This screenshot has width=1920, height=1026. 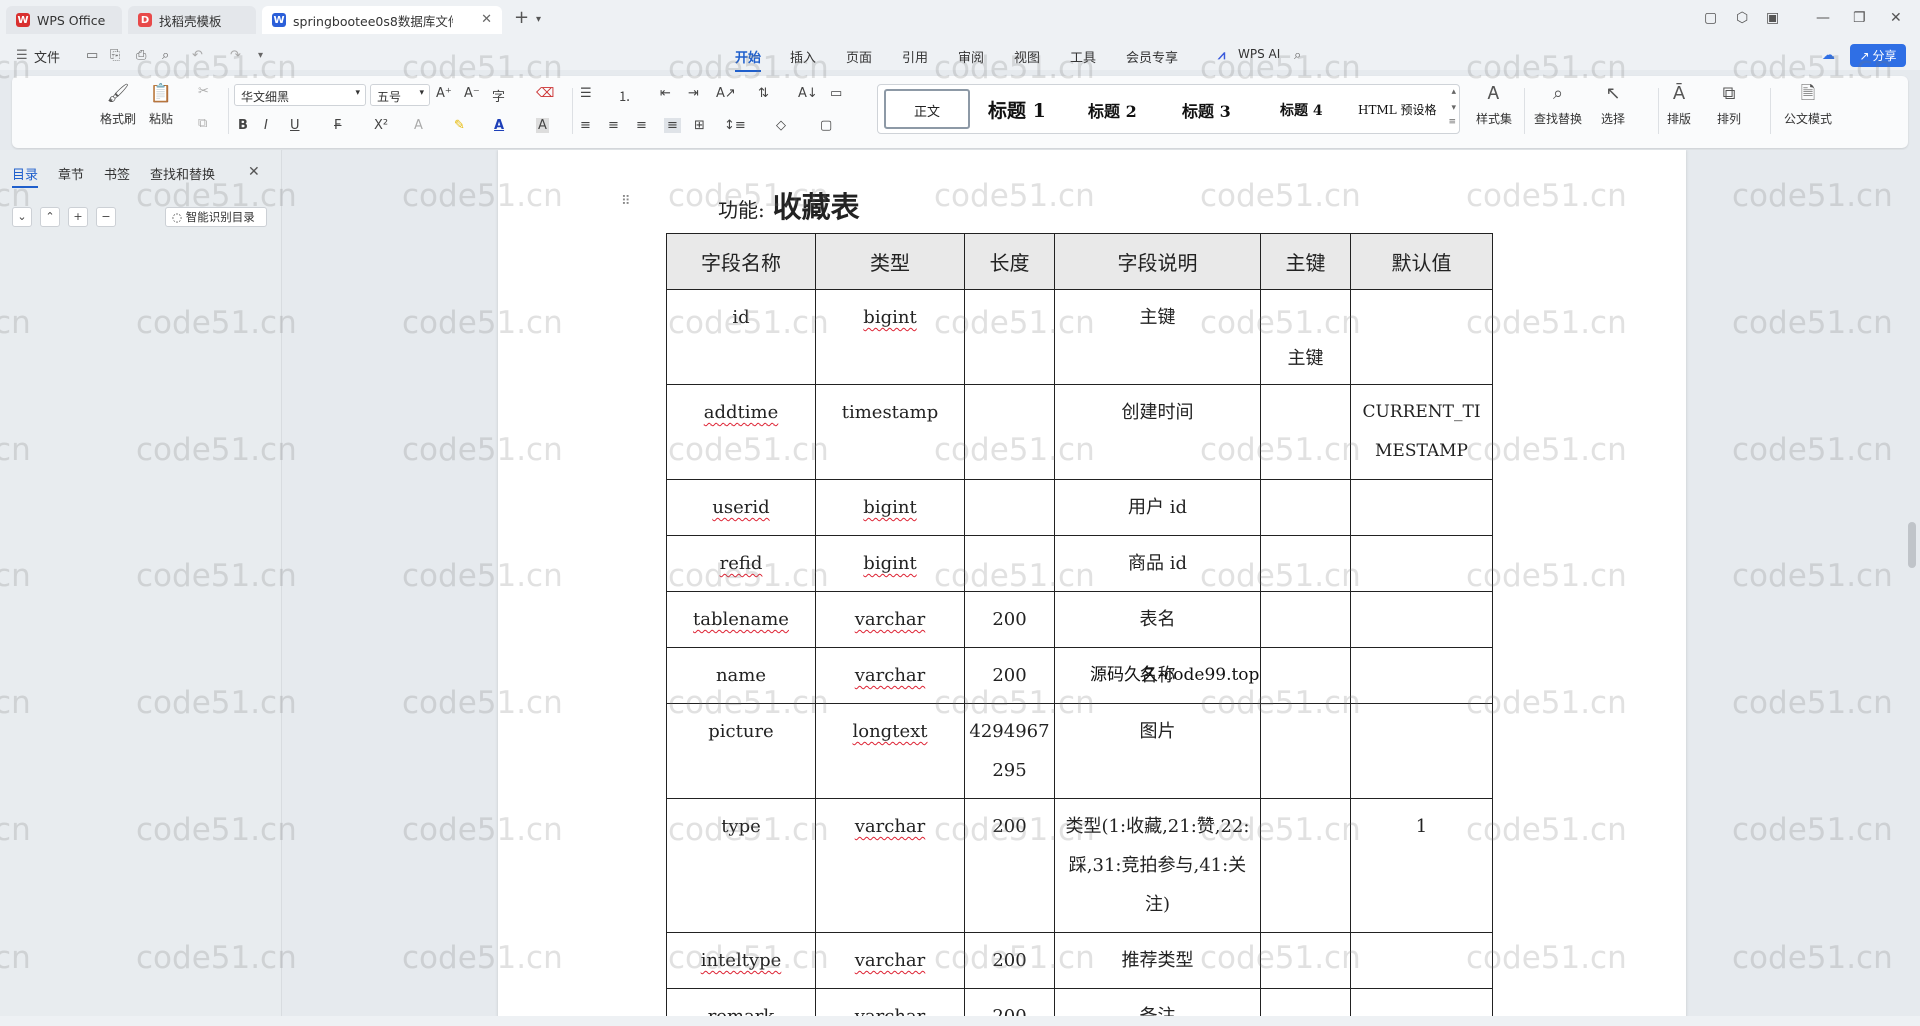 What do you see at coordinates (1152, 56) in the screenshot?
I see `tab-member: 会员专享` at bounding box center [1152, 56].